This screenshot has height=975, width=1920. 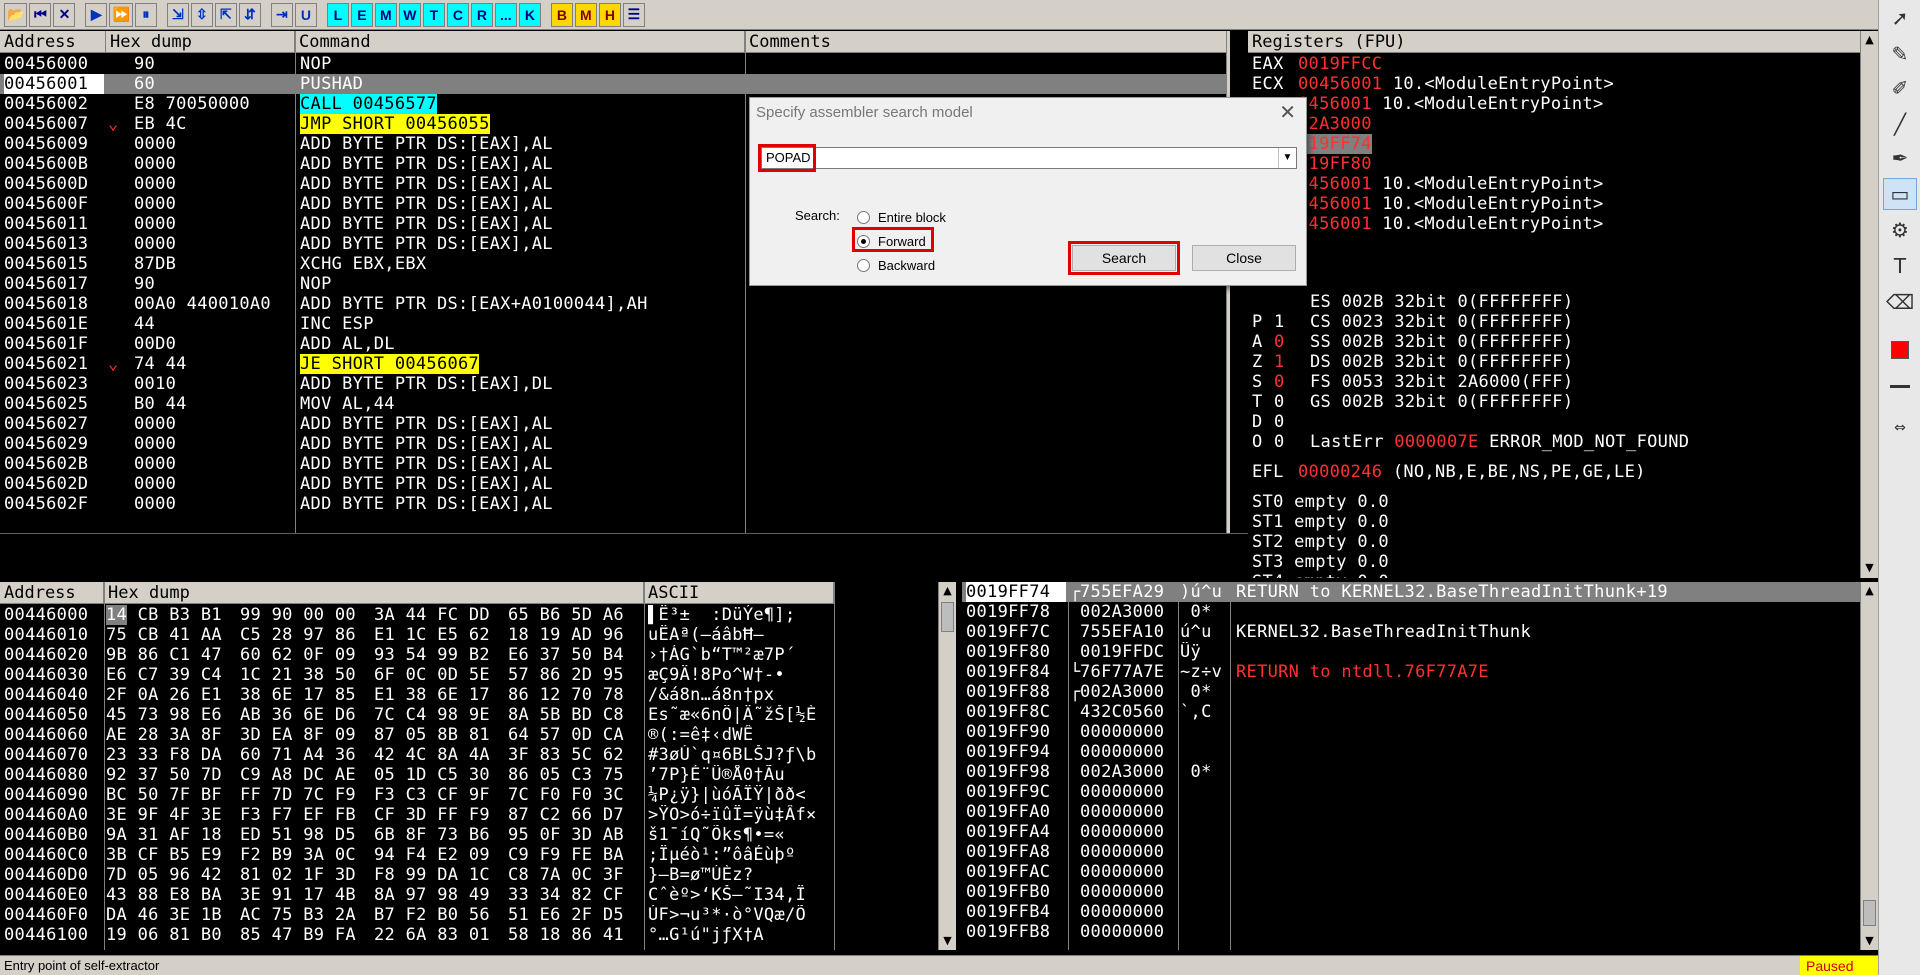 I want to click on line-width-icon, so click(x=1900, y=386).